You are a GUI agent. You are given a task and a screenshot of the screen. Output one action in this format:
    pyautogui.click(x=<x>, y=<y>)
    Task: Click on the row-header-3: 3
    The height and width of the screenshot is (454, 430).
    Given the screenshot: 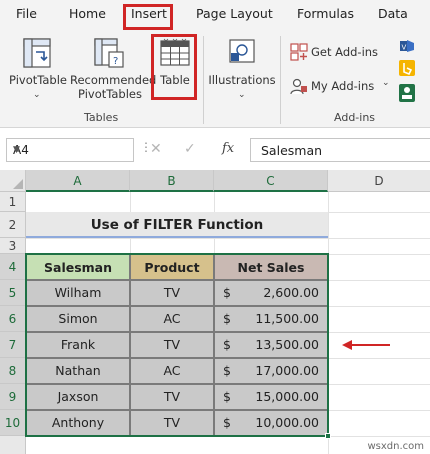 What is the action you would take?
    pyautogui.click(x=13, y=246)
    